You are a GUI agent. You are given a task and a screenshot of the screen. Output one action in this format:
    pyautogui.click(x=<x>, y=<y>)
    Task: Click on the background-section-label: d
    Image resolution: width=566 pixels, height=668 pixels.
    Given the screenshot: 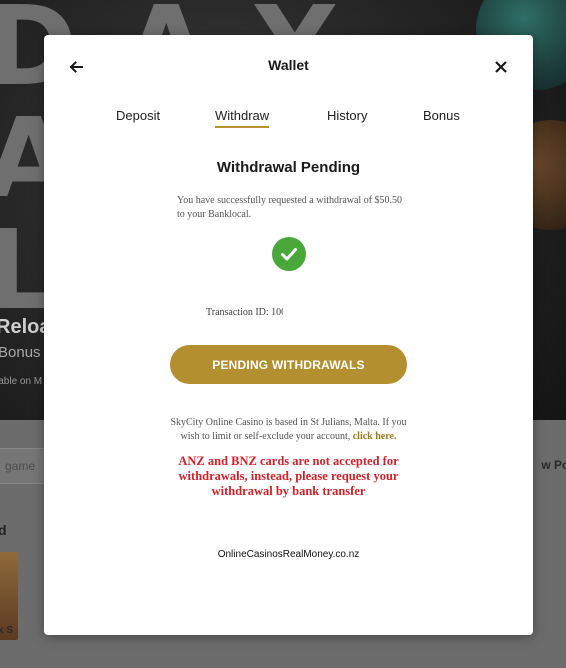 What is the action you would take?
    pyautogui.click(x=3, y=530)
    